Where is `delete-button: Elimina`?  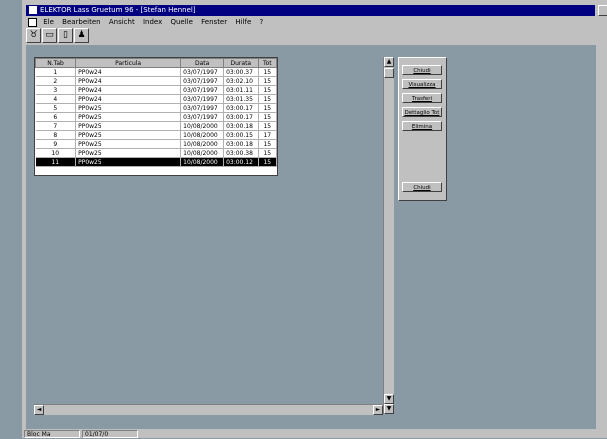 delete-button: Elimina is located at coordinates (422, 126).